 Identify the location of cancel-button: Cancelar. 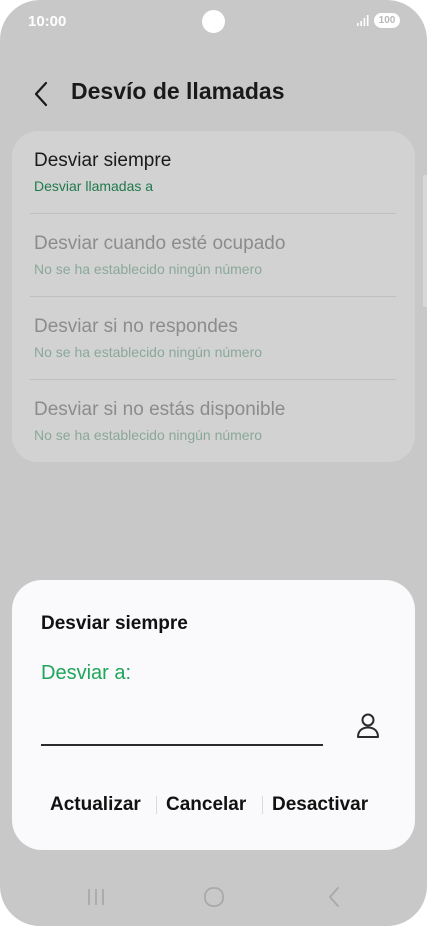
(206, 805).